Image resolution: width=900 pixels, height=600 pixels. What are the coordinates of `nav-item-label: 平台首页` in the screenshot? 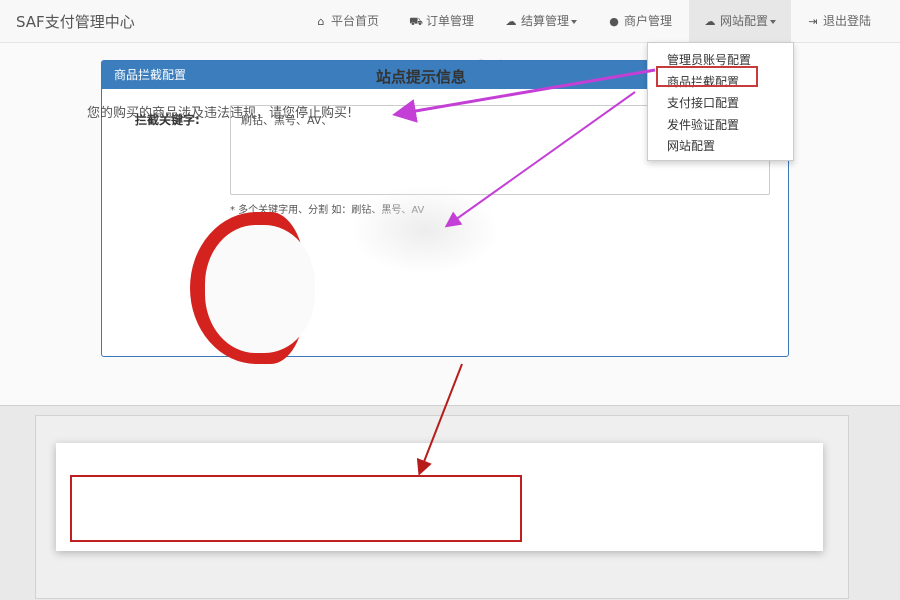 It's located at (355, 21).